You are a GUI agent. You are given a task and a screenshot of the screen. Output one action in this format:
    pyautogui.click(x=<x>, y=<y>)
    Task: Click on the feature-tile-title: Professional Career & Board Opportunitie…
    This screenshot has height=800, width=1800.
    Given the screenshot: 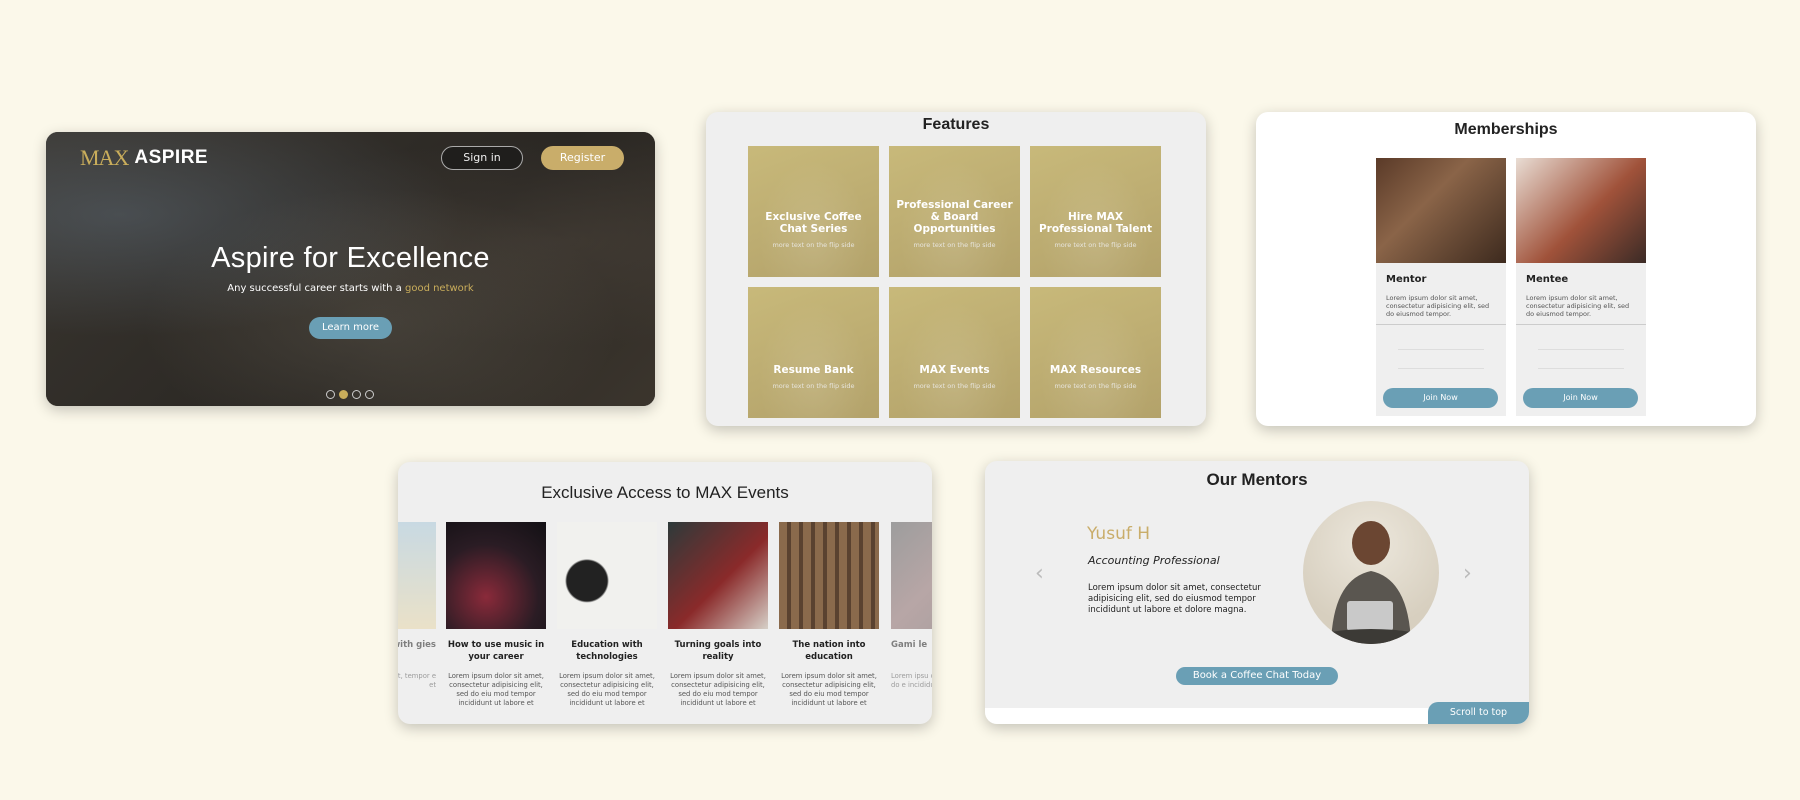 What is the action you would take?
    pyautogui.click(x=954, y=217)
    